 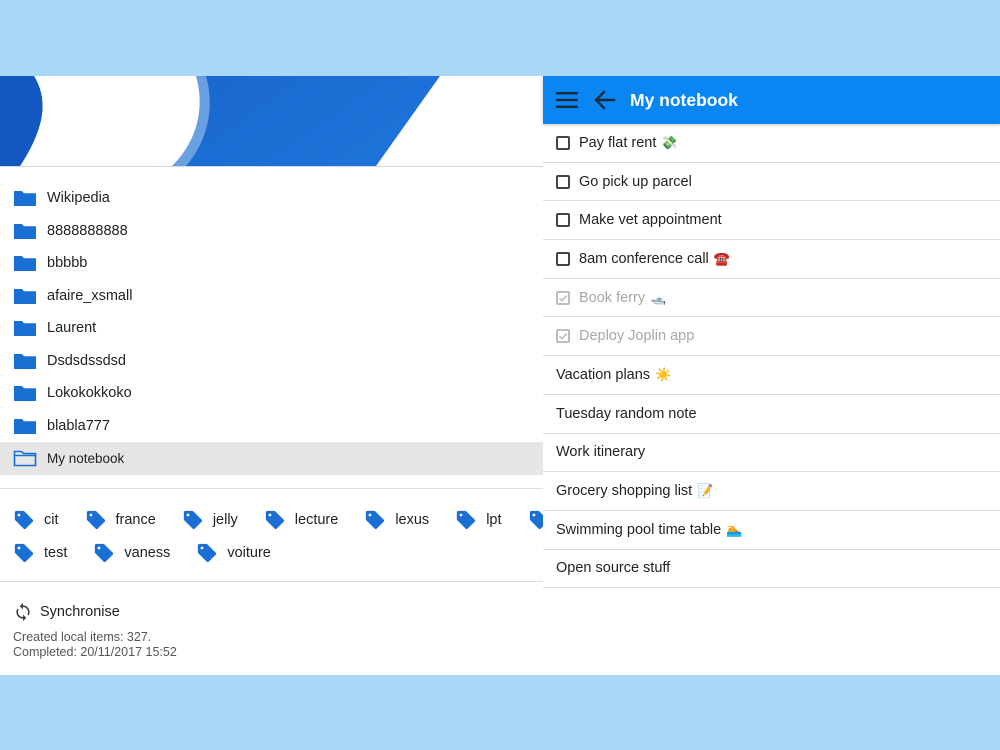 I want to click on folder-label: Lokokokkoko, so click(x=89, y=393).